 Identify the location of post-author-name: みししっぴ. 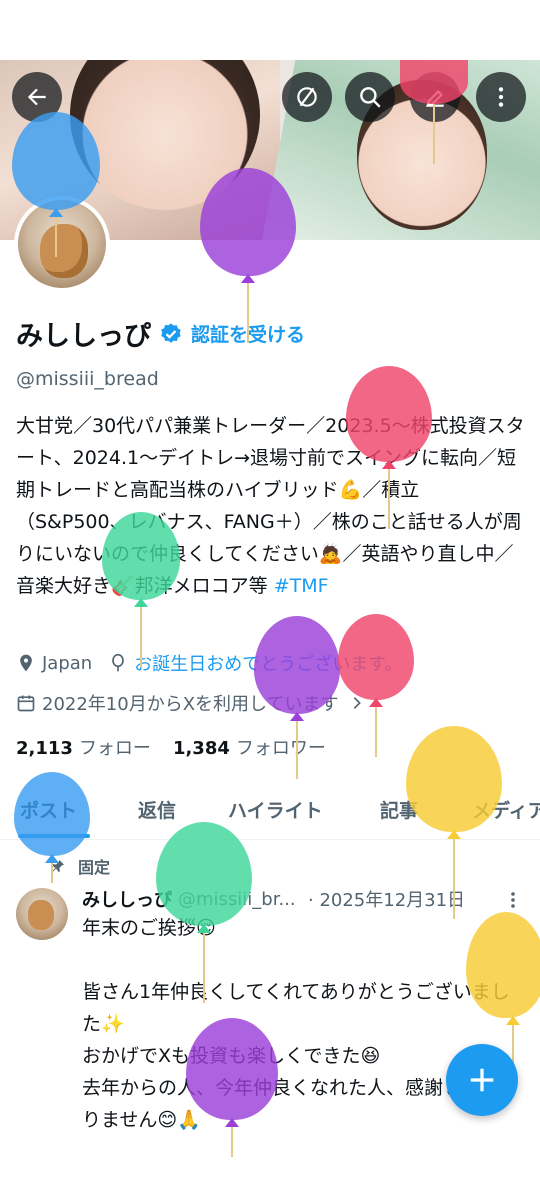
(127, 899).